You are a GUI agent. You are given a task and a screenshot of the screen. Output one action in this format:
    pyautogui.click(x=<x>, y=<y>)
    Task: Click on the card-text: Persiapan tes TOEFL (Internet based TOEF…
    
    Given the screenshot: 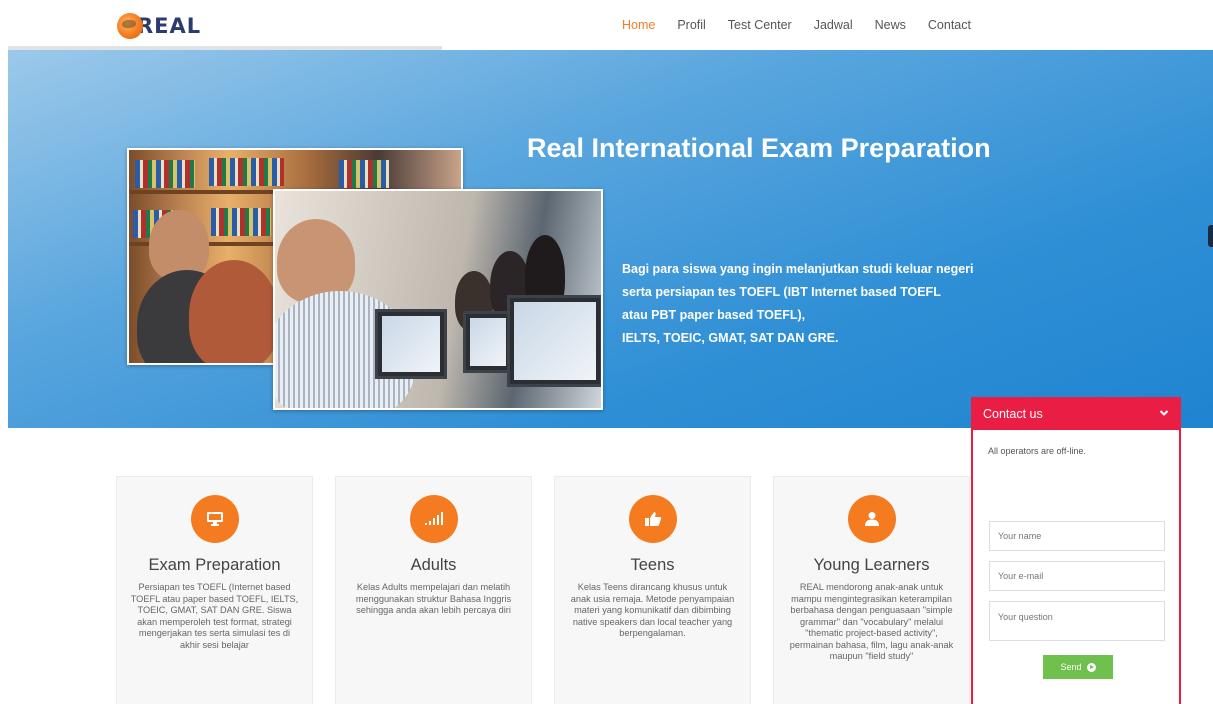 What is the action you would take?
    pyautogui.click(x=214, y=616)
    